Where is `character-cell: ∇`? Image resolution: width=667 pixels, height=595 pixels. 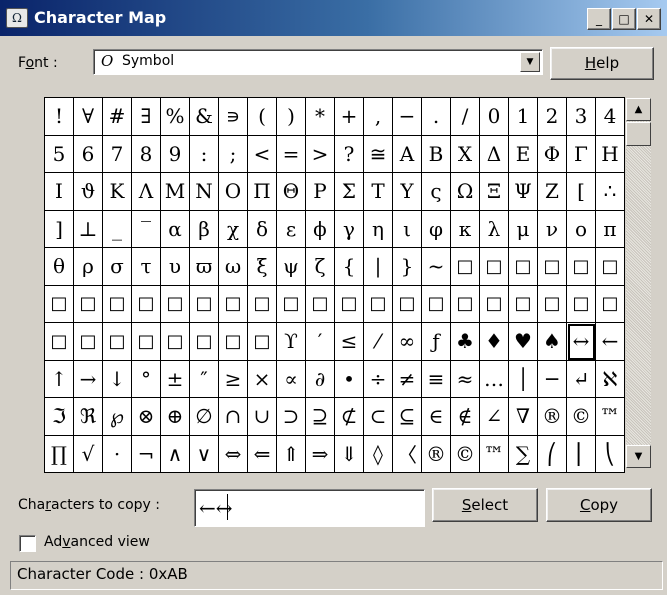
character-cell: ∇ is located at coordinates (523, 417).